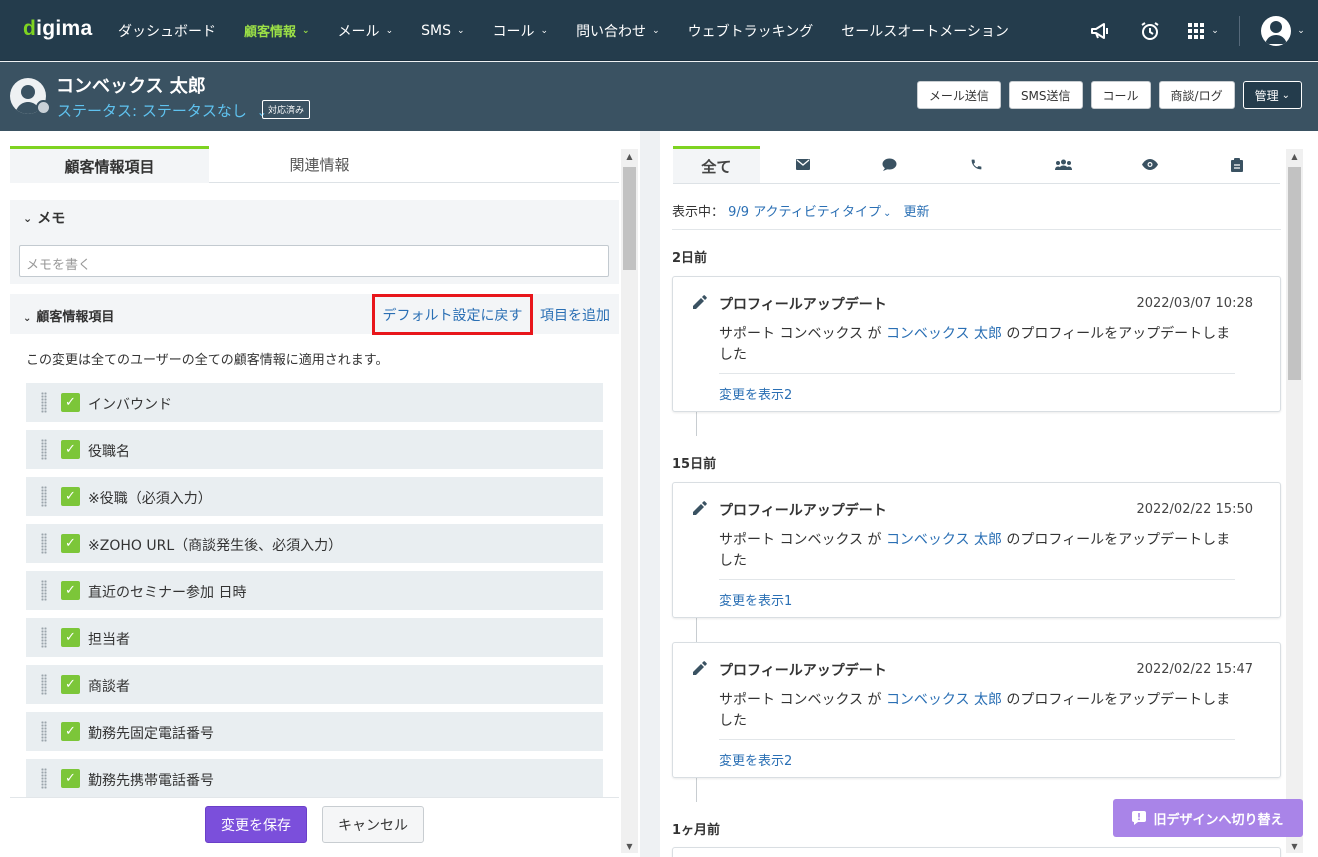  I want to click on show-changes-link: 変更を表示1, so click(755, 599).